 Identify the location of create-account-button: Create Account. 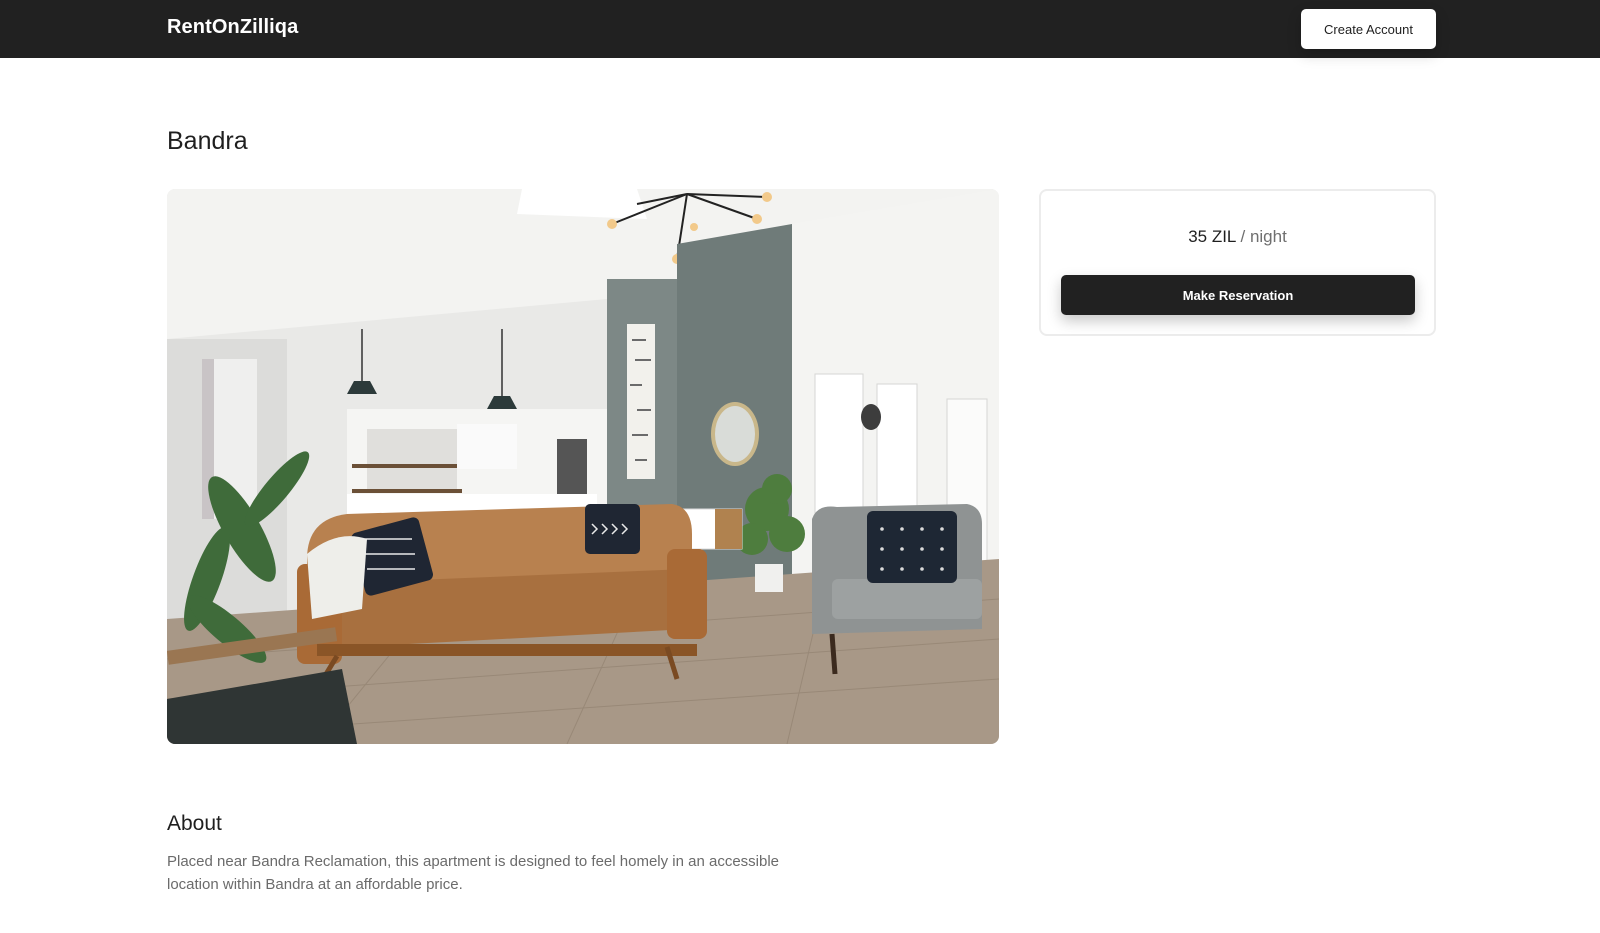
(1368, 29).